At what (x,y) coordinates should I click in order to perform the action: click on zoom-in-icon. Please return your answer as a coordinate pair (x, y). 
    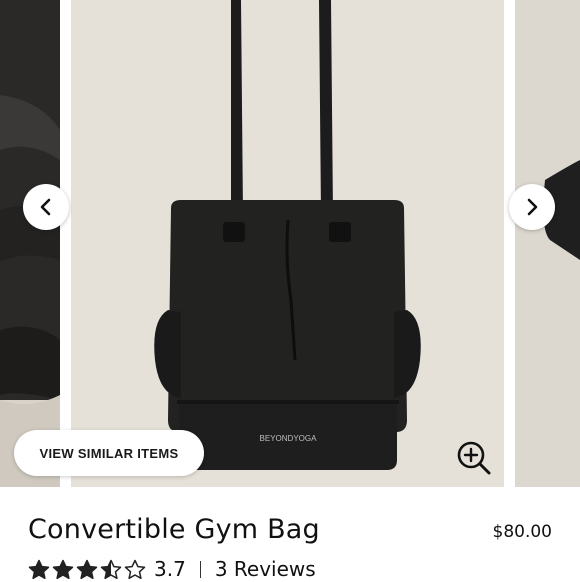
    Looking at the image, I should click on (474, 458).